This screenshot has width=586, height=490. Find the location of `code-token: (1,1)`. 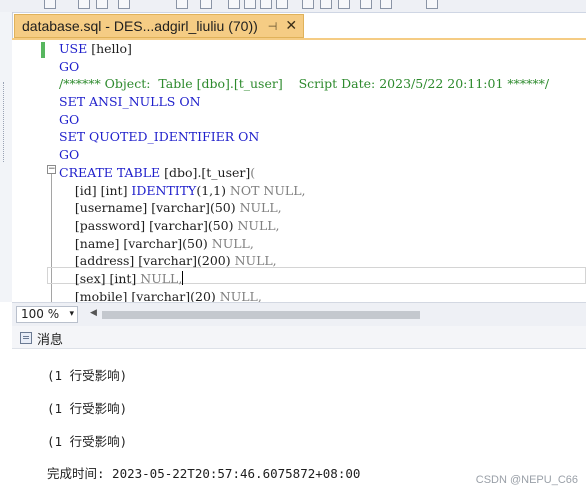

code-token: (1,1) is located at coordinates (213, 190).